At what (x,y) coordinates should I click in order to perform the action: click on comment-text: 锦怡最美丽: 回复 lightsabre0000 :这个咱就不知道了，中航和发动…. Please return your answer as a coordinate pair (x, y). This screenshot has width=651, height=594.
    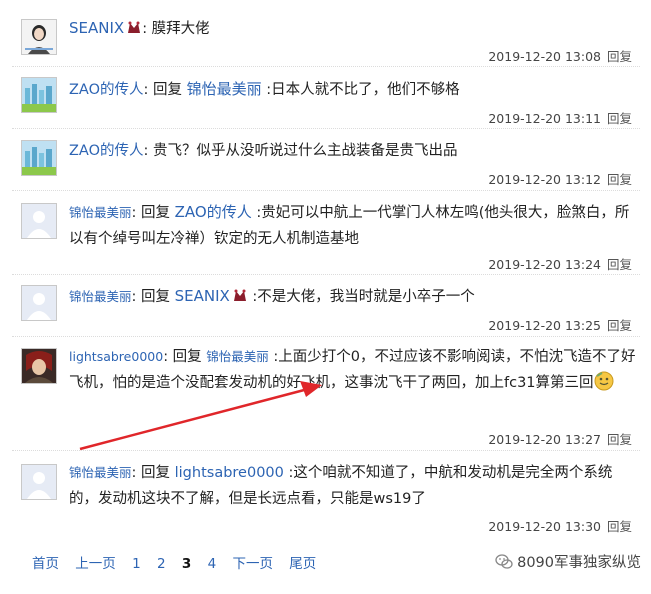
    Looking at the image, I should click on (355, 486).